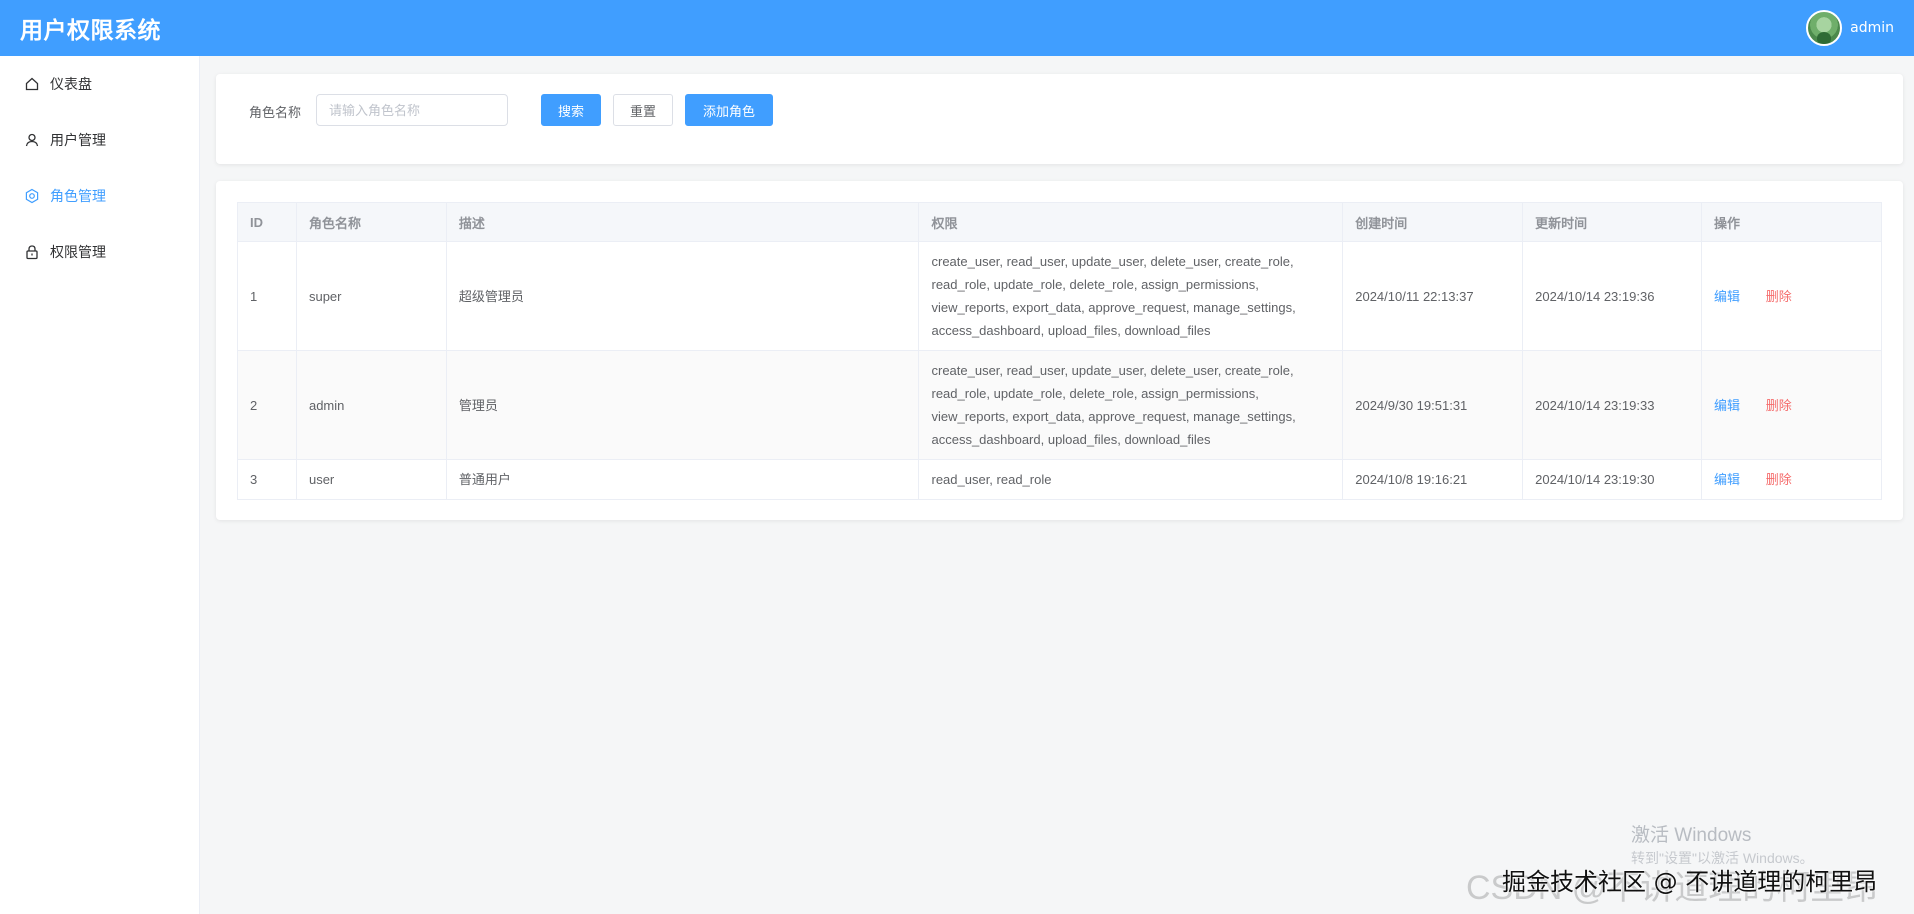  Describe the element at coordinates (1612, 479) in the screenshot. I see `cell-updated: 2024/10/14 23:19:30` at that location.